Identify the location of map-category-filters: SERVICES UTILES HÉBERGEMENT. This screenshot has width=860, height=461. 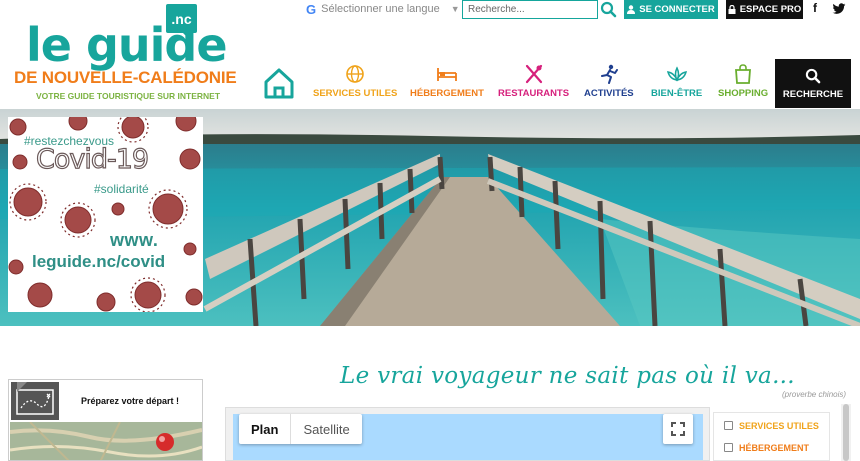
(771, 436).